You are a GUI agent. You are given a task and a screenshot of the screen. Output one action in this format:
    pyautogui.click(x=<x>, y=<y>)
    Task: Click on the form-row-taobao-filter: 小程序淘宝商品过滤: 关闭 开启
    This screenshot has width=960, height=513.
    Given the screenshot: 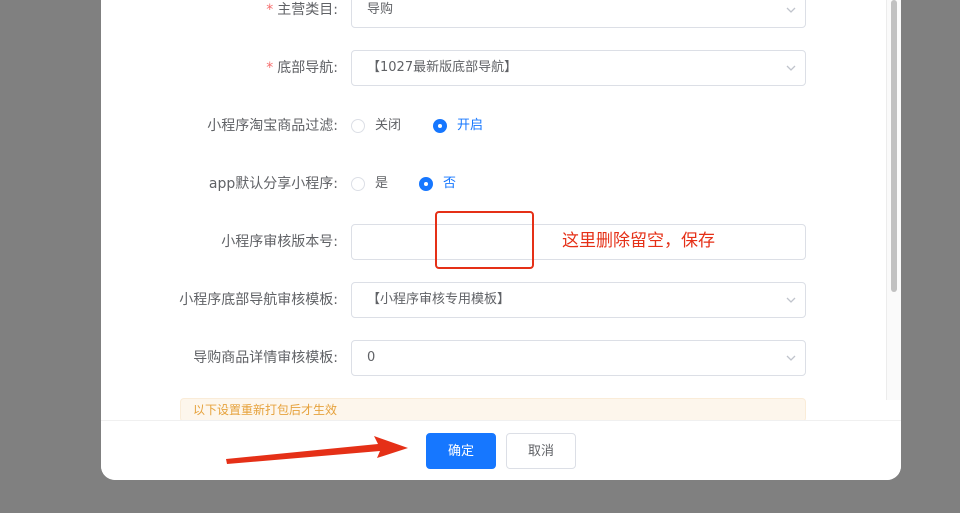 What is the action you would take?
    pyautogui.click(x=493, y=126)
    